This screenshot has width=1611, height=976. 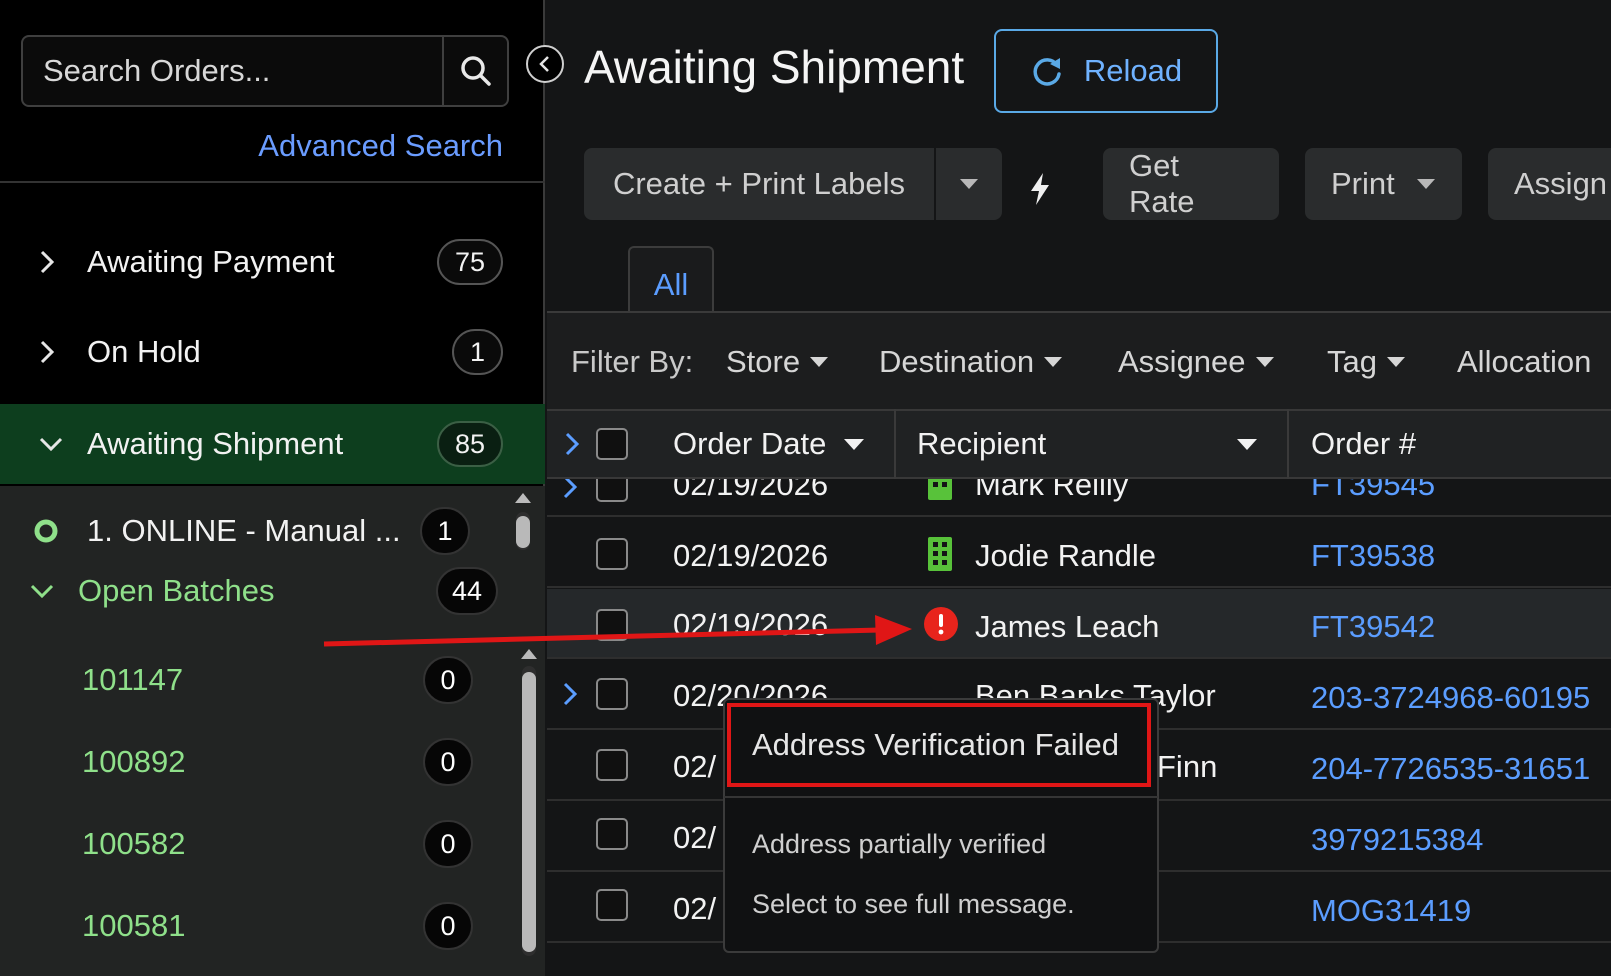 I want to click on order-number-link: FT39538, so click(x=1373, y=556).